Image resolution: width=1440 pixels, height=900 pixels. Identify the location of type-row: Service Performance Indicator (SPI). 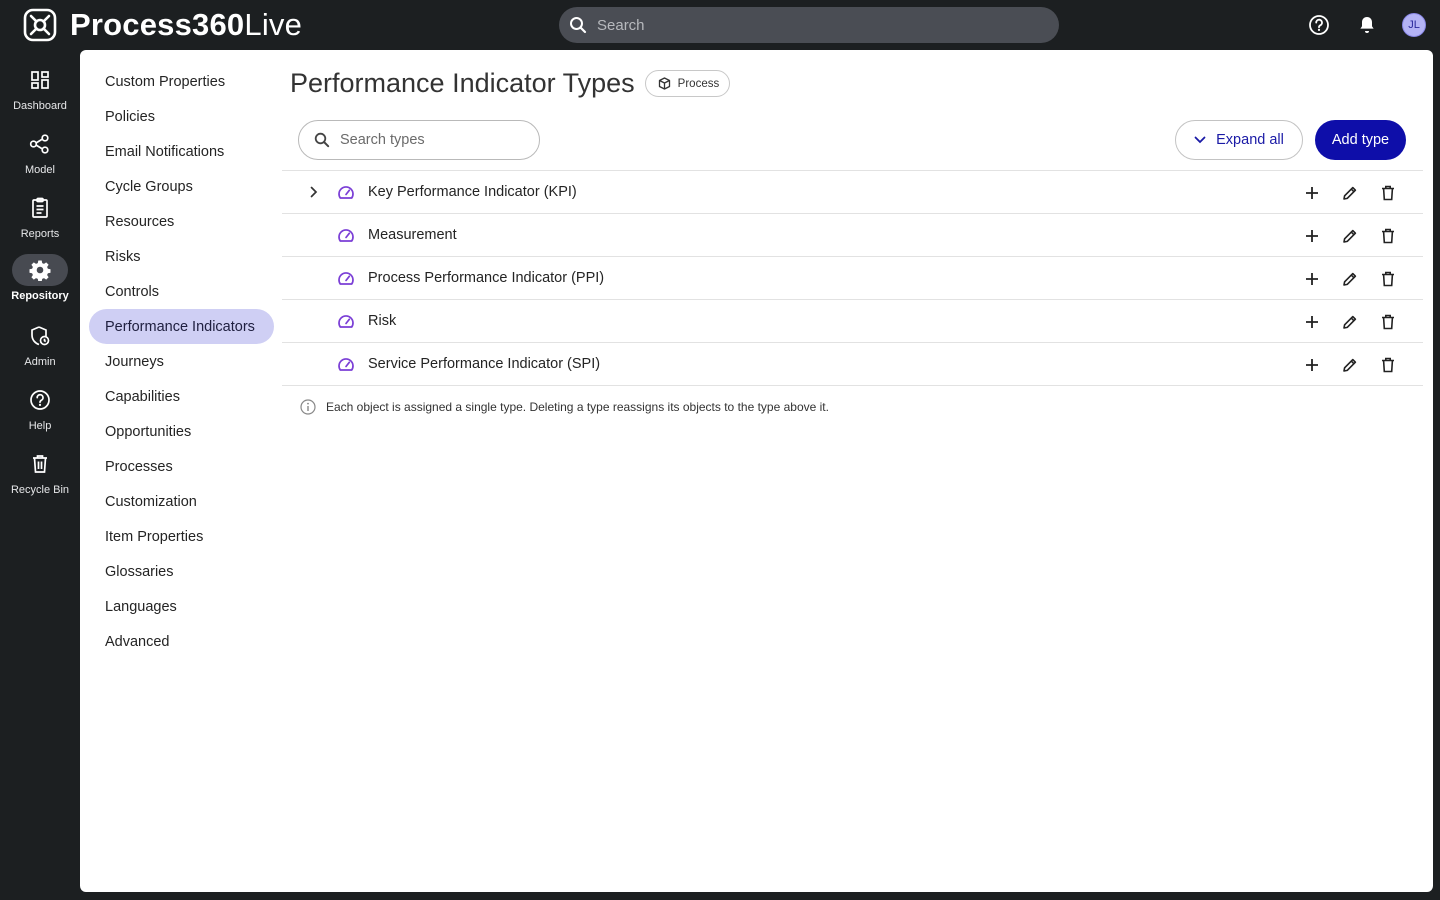
(852, 364).